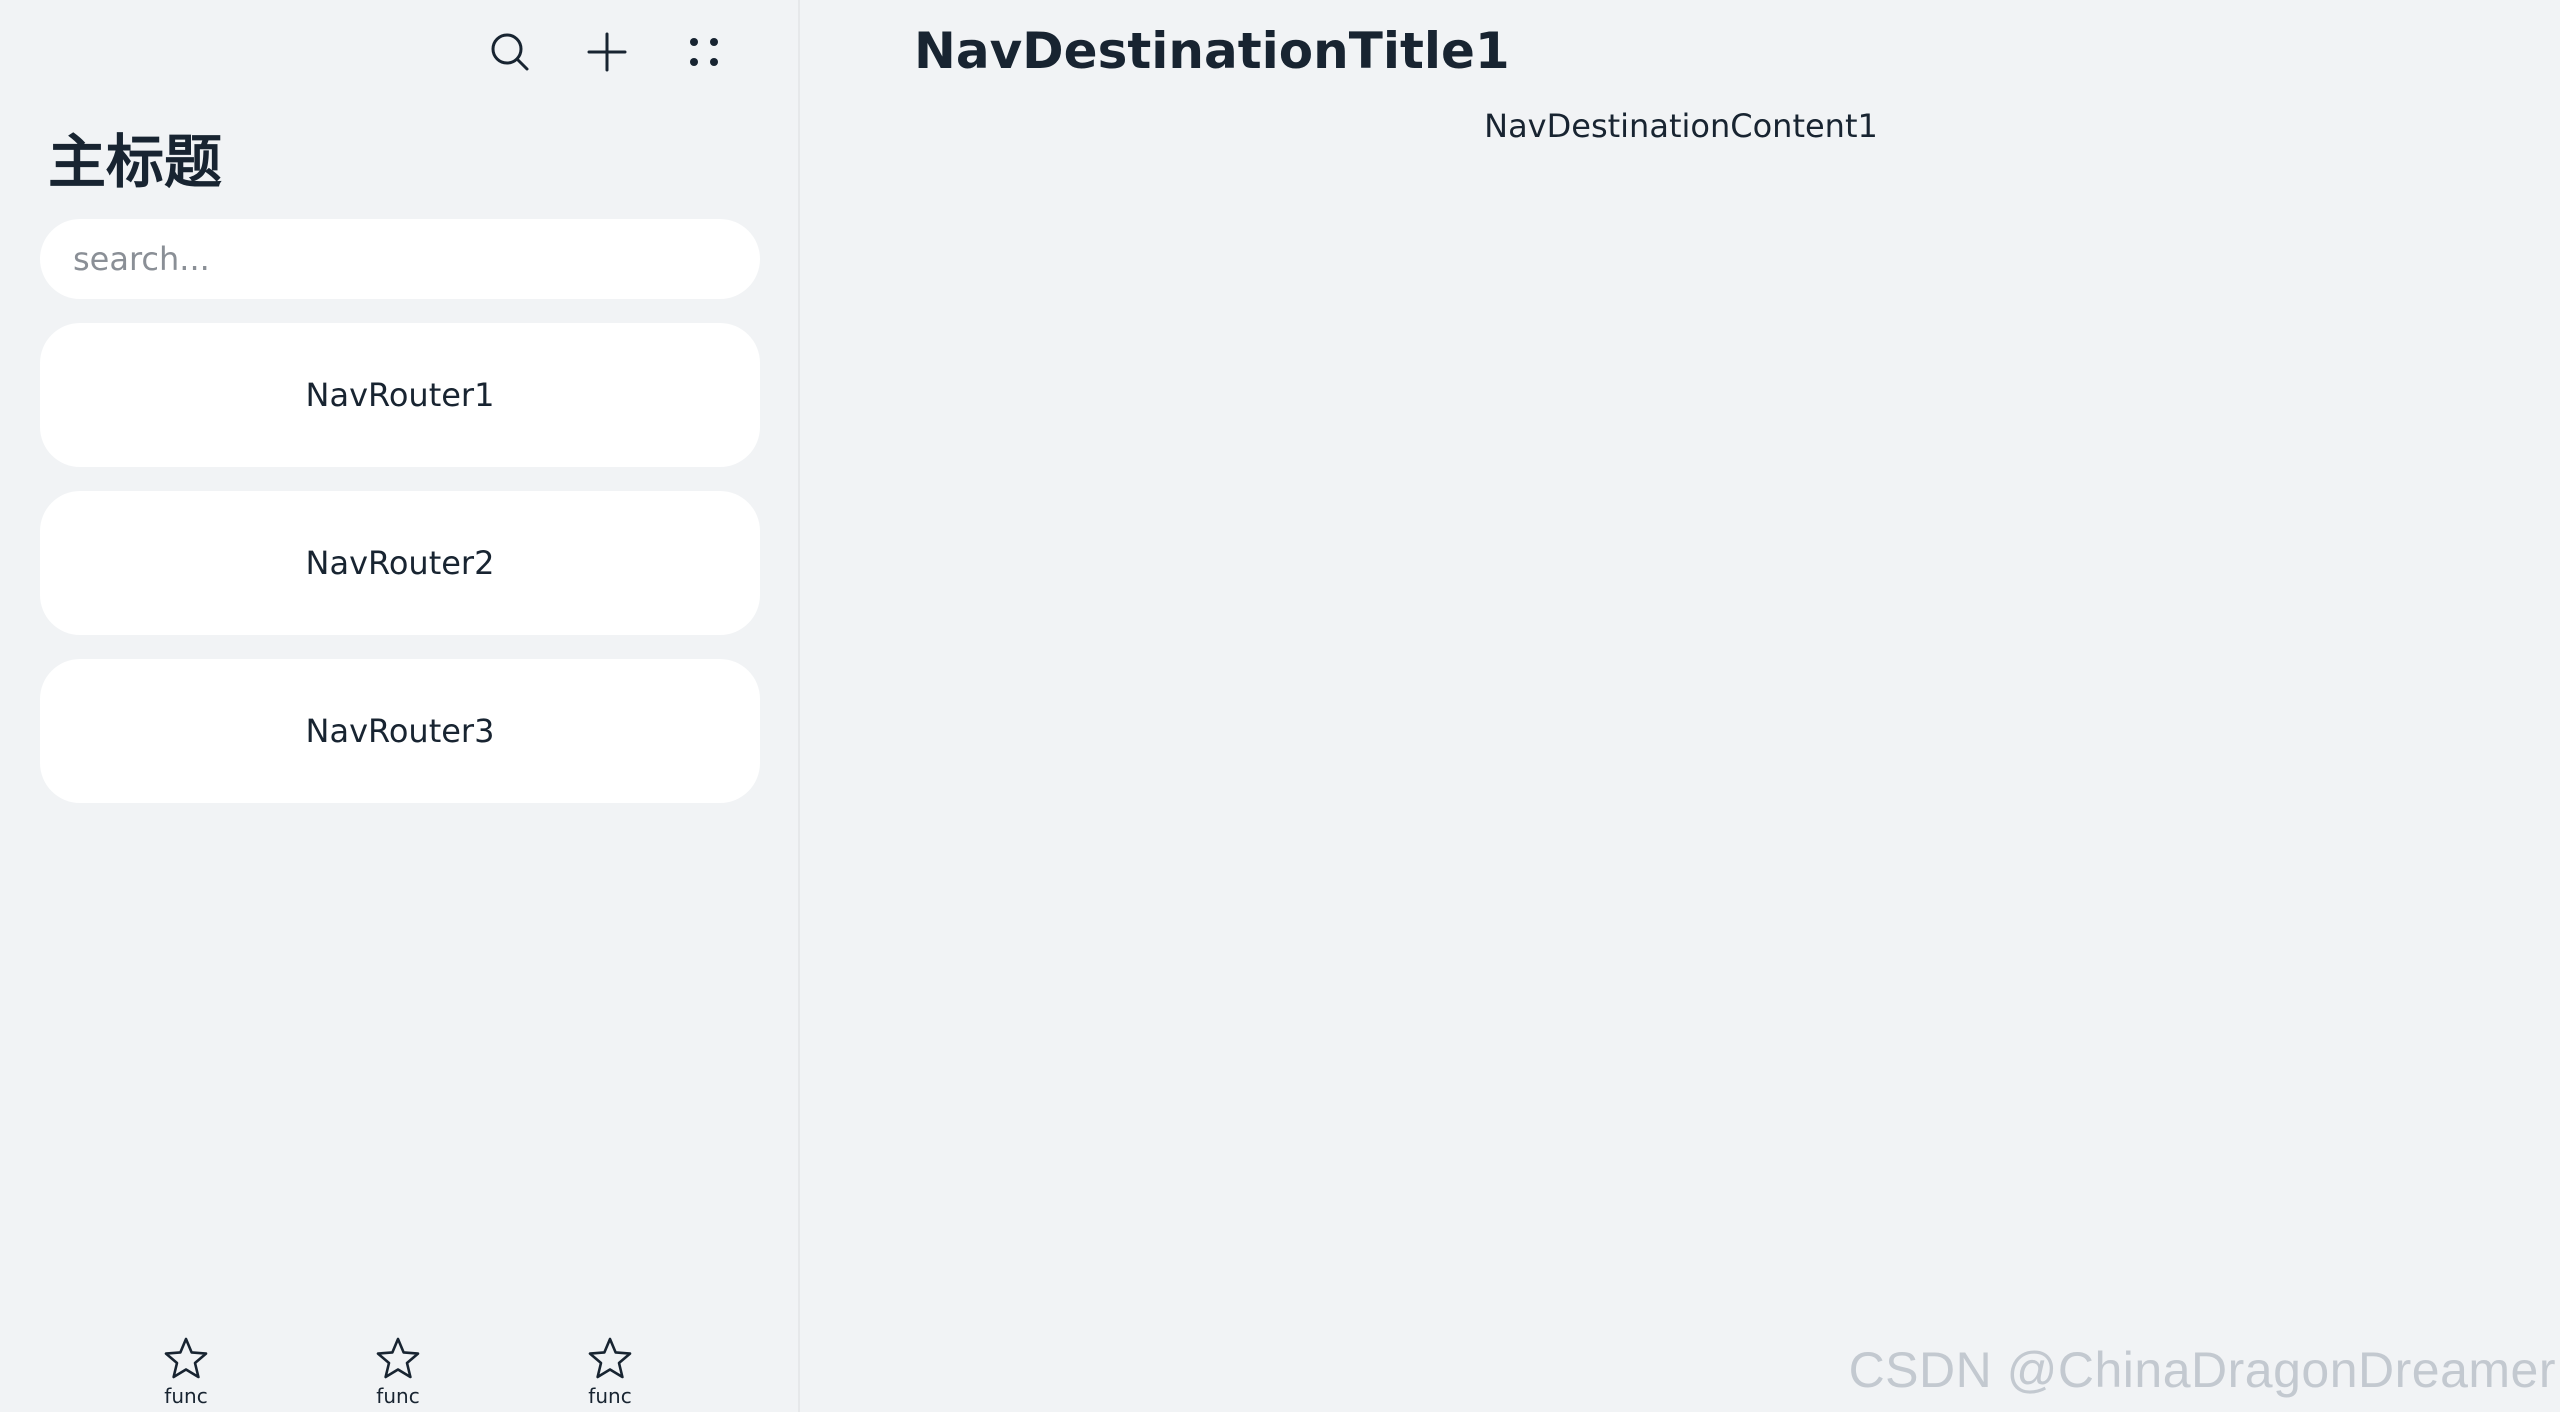  Describe the element at coordinates (2202, 1370) in the screenshot. I see `watermark: CSDN @ChinaDragonDreamer` at that location.